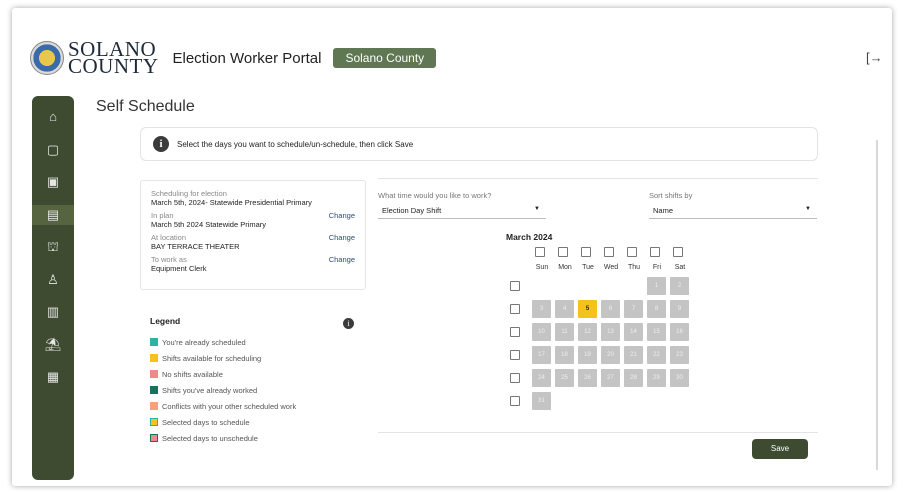 This screenshot has width=903, height=492. I want to click on calendar-day: 17, so click(541, 355).